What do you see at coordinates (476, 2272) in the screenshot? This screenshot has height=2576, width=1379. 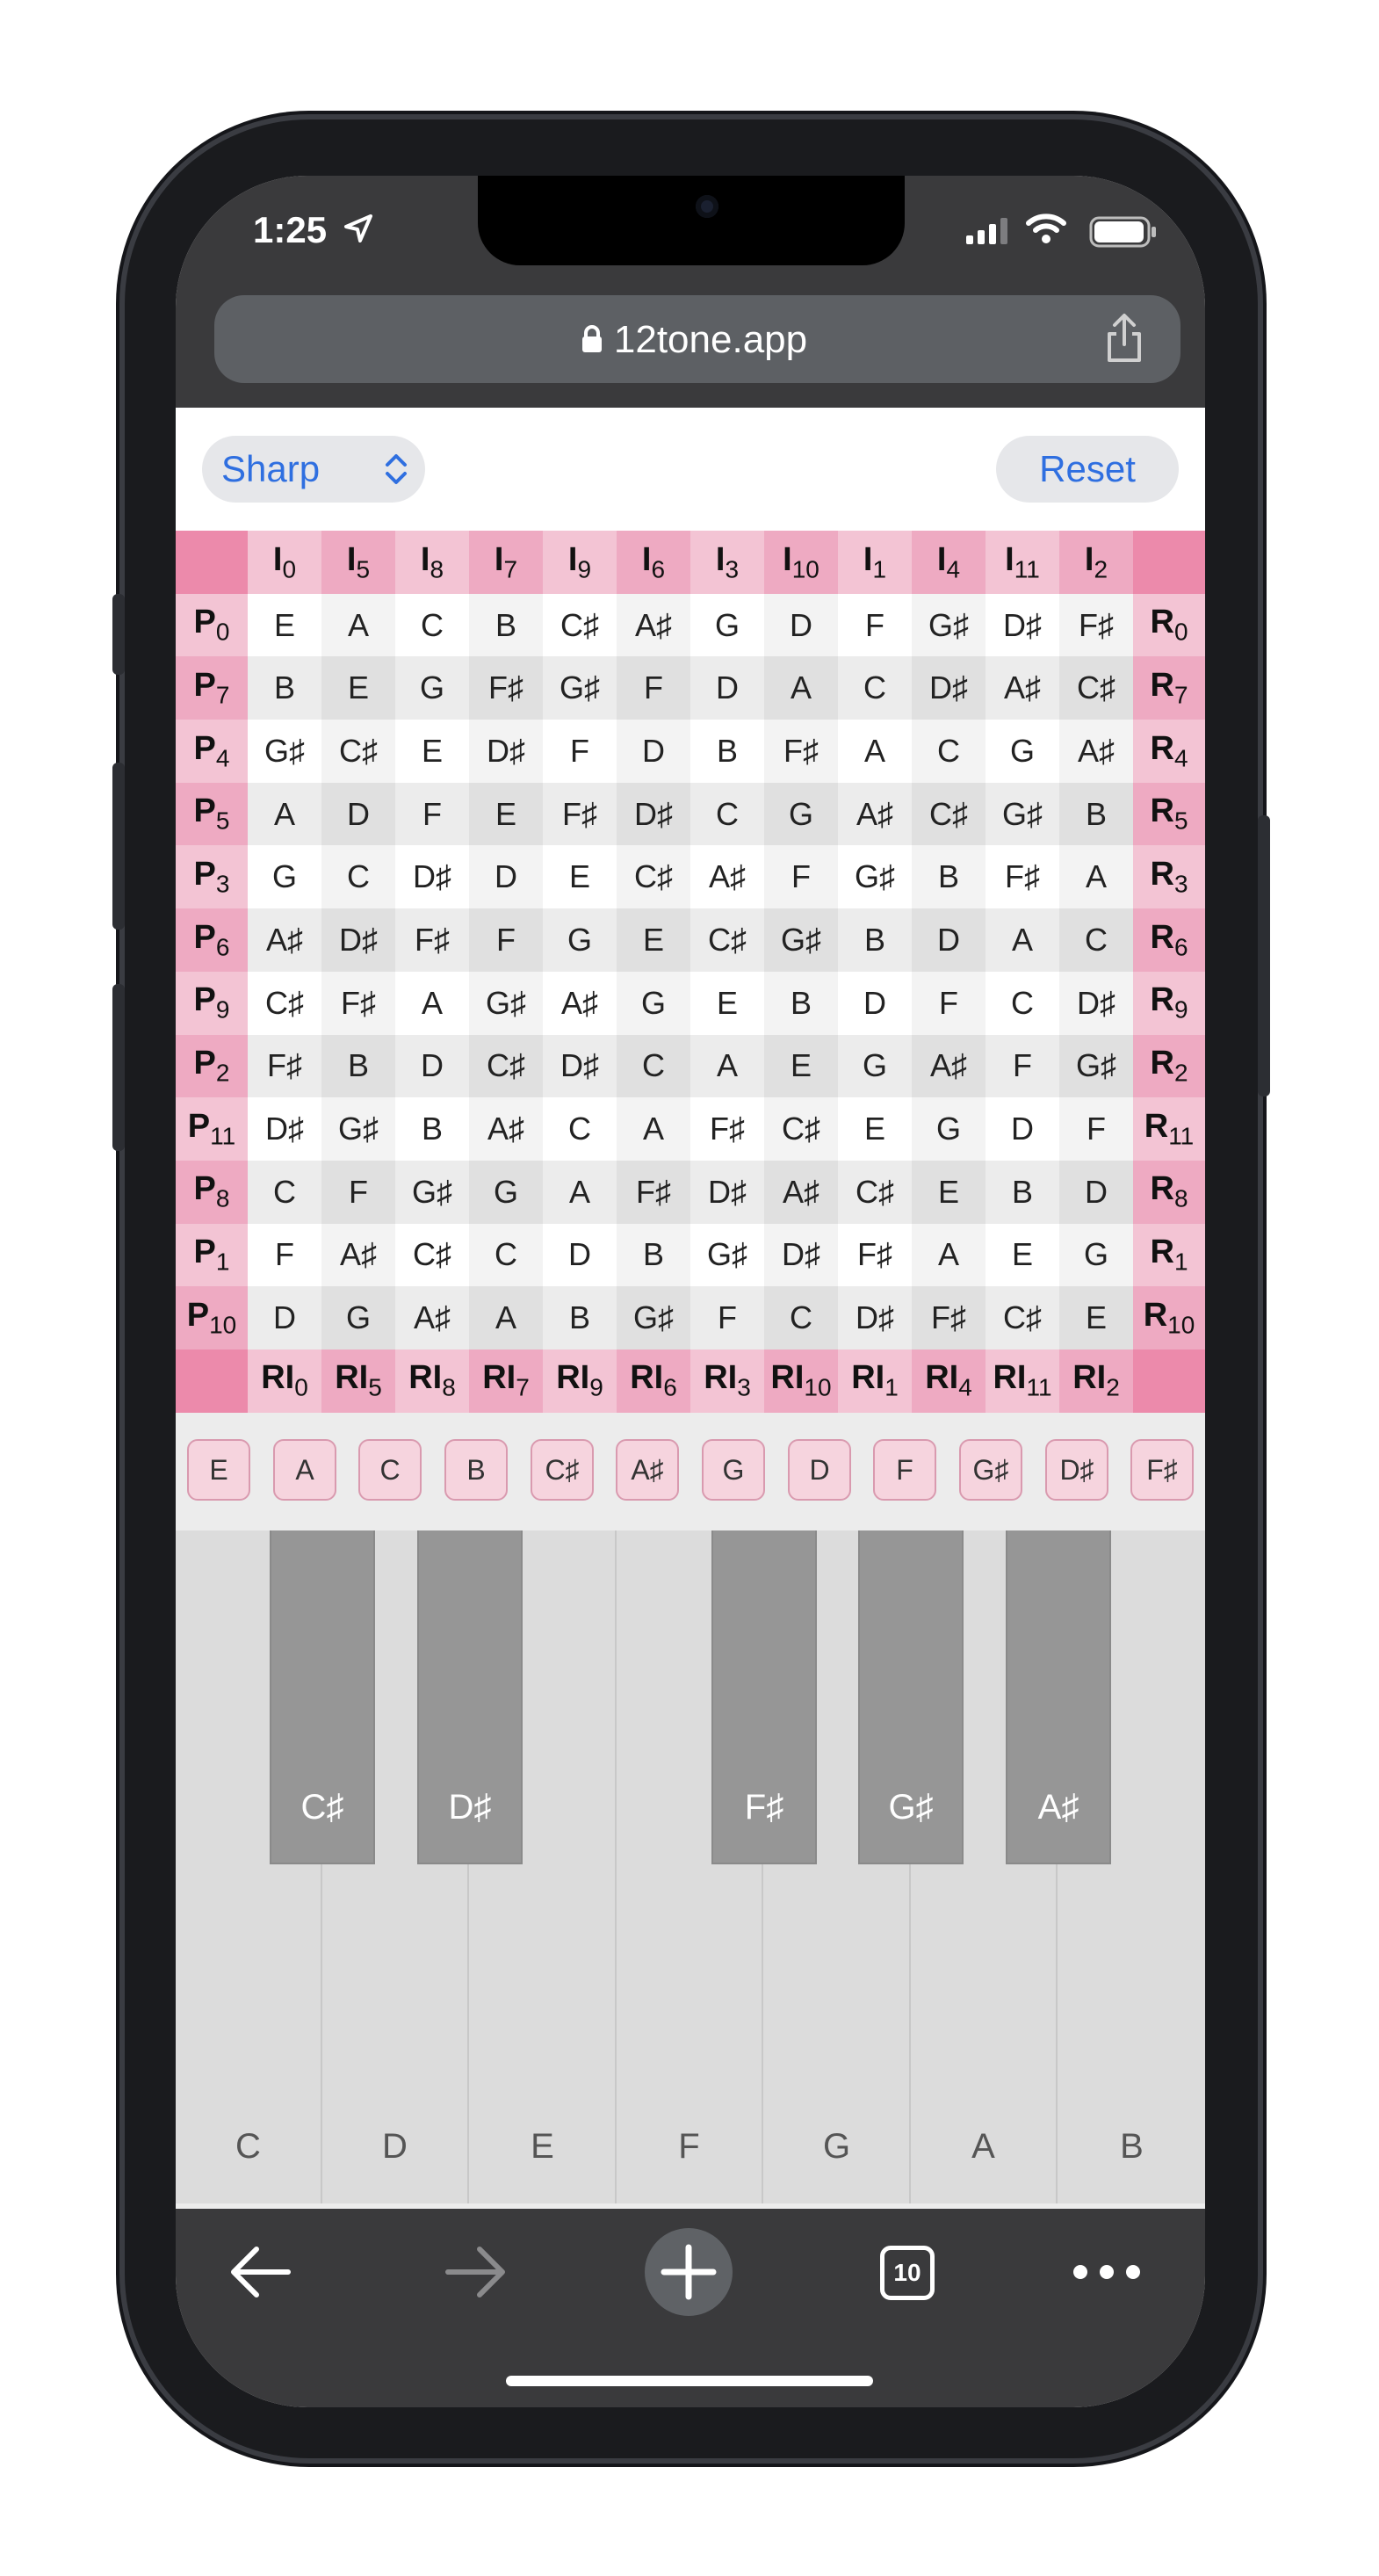 I see `forward-arrow-icon` at bounding box center [476, 2272].